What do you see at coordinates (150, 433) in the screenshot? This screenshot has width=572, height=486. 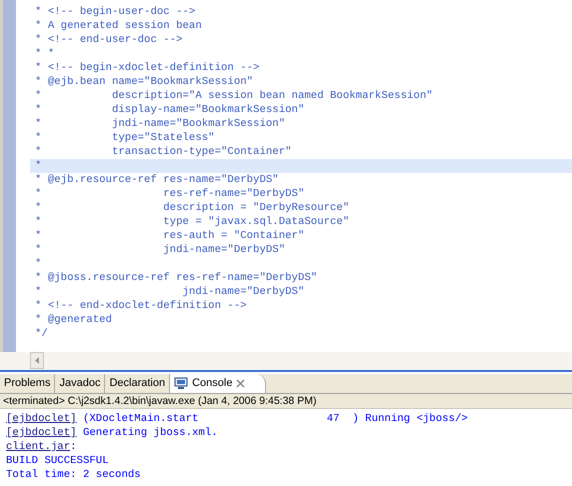 I see `console-text: Generating jboss.xml.` at bounding box center [150, 433].